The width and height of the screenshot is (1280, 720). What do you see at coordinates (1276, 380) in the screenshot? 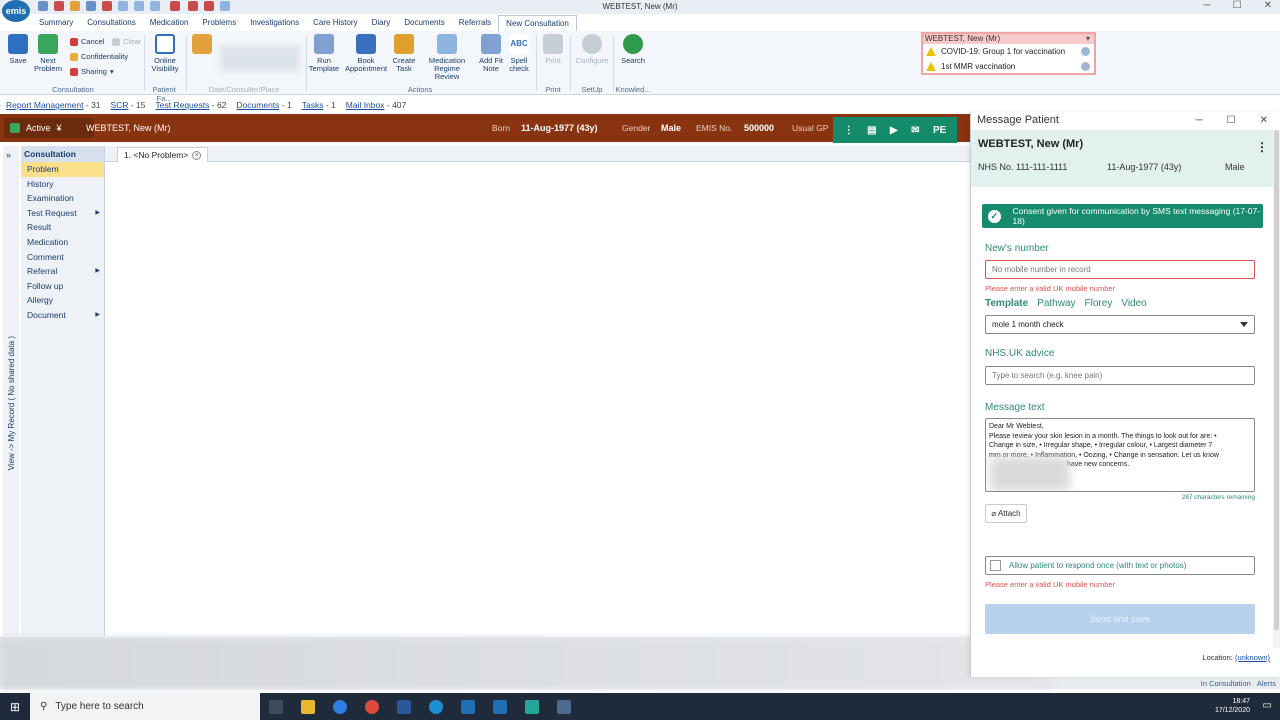
I see `scroll-thumb` at bounding box center [1276, 380].